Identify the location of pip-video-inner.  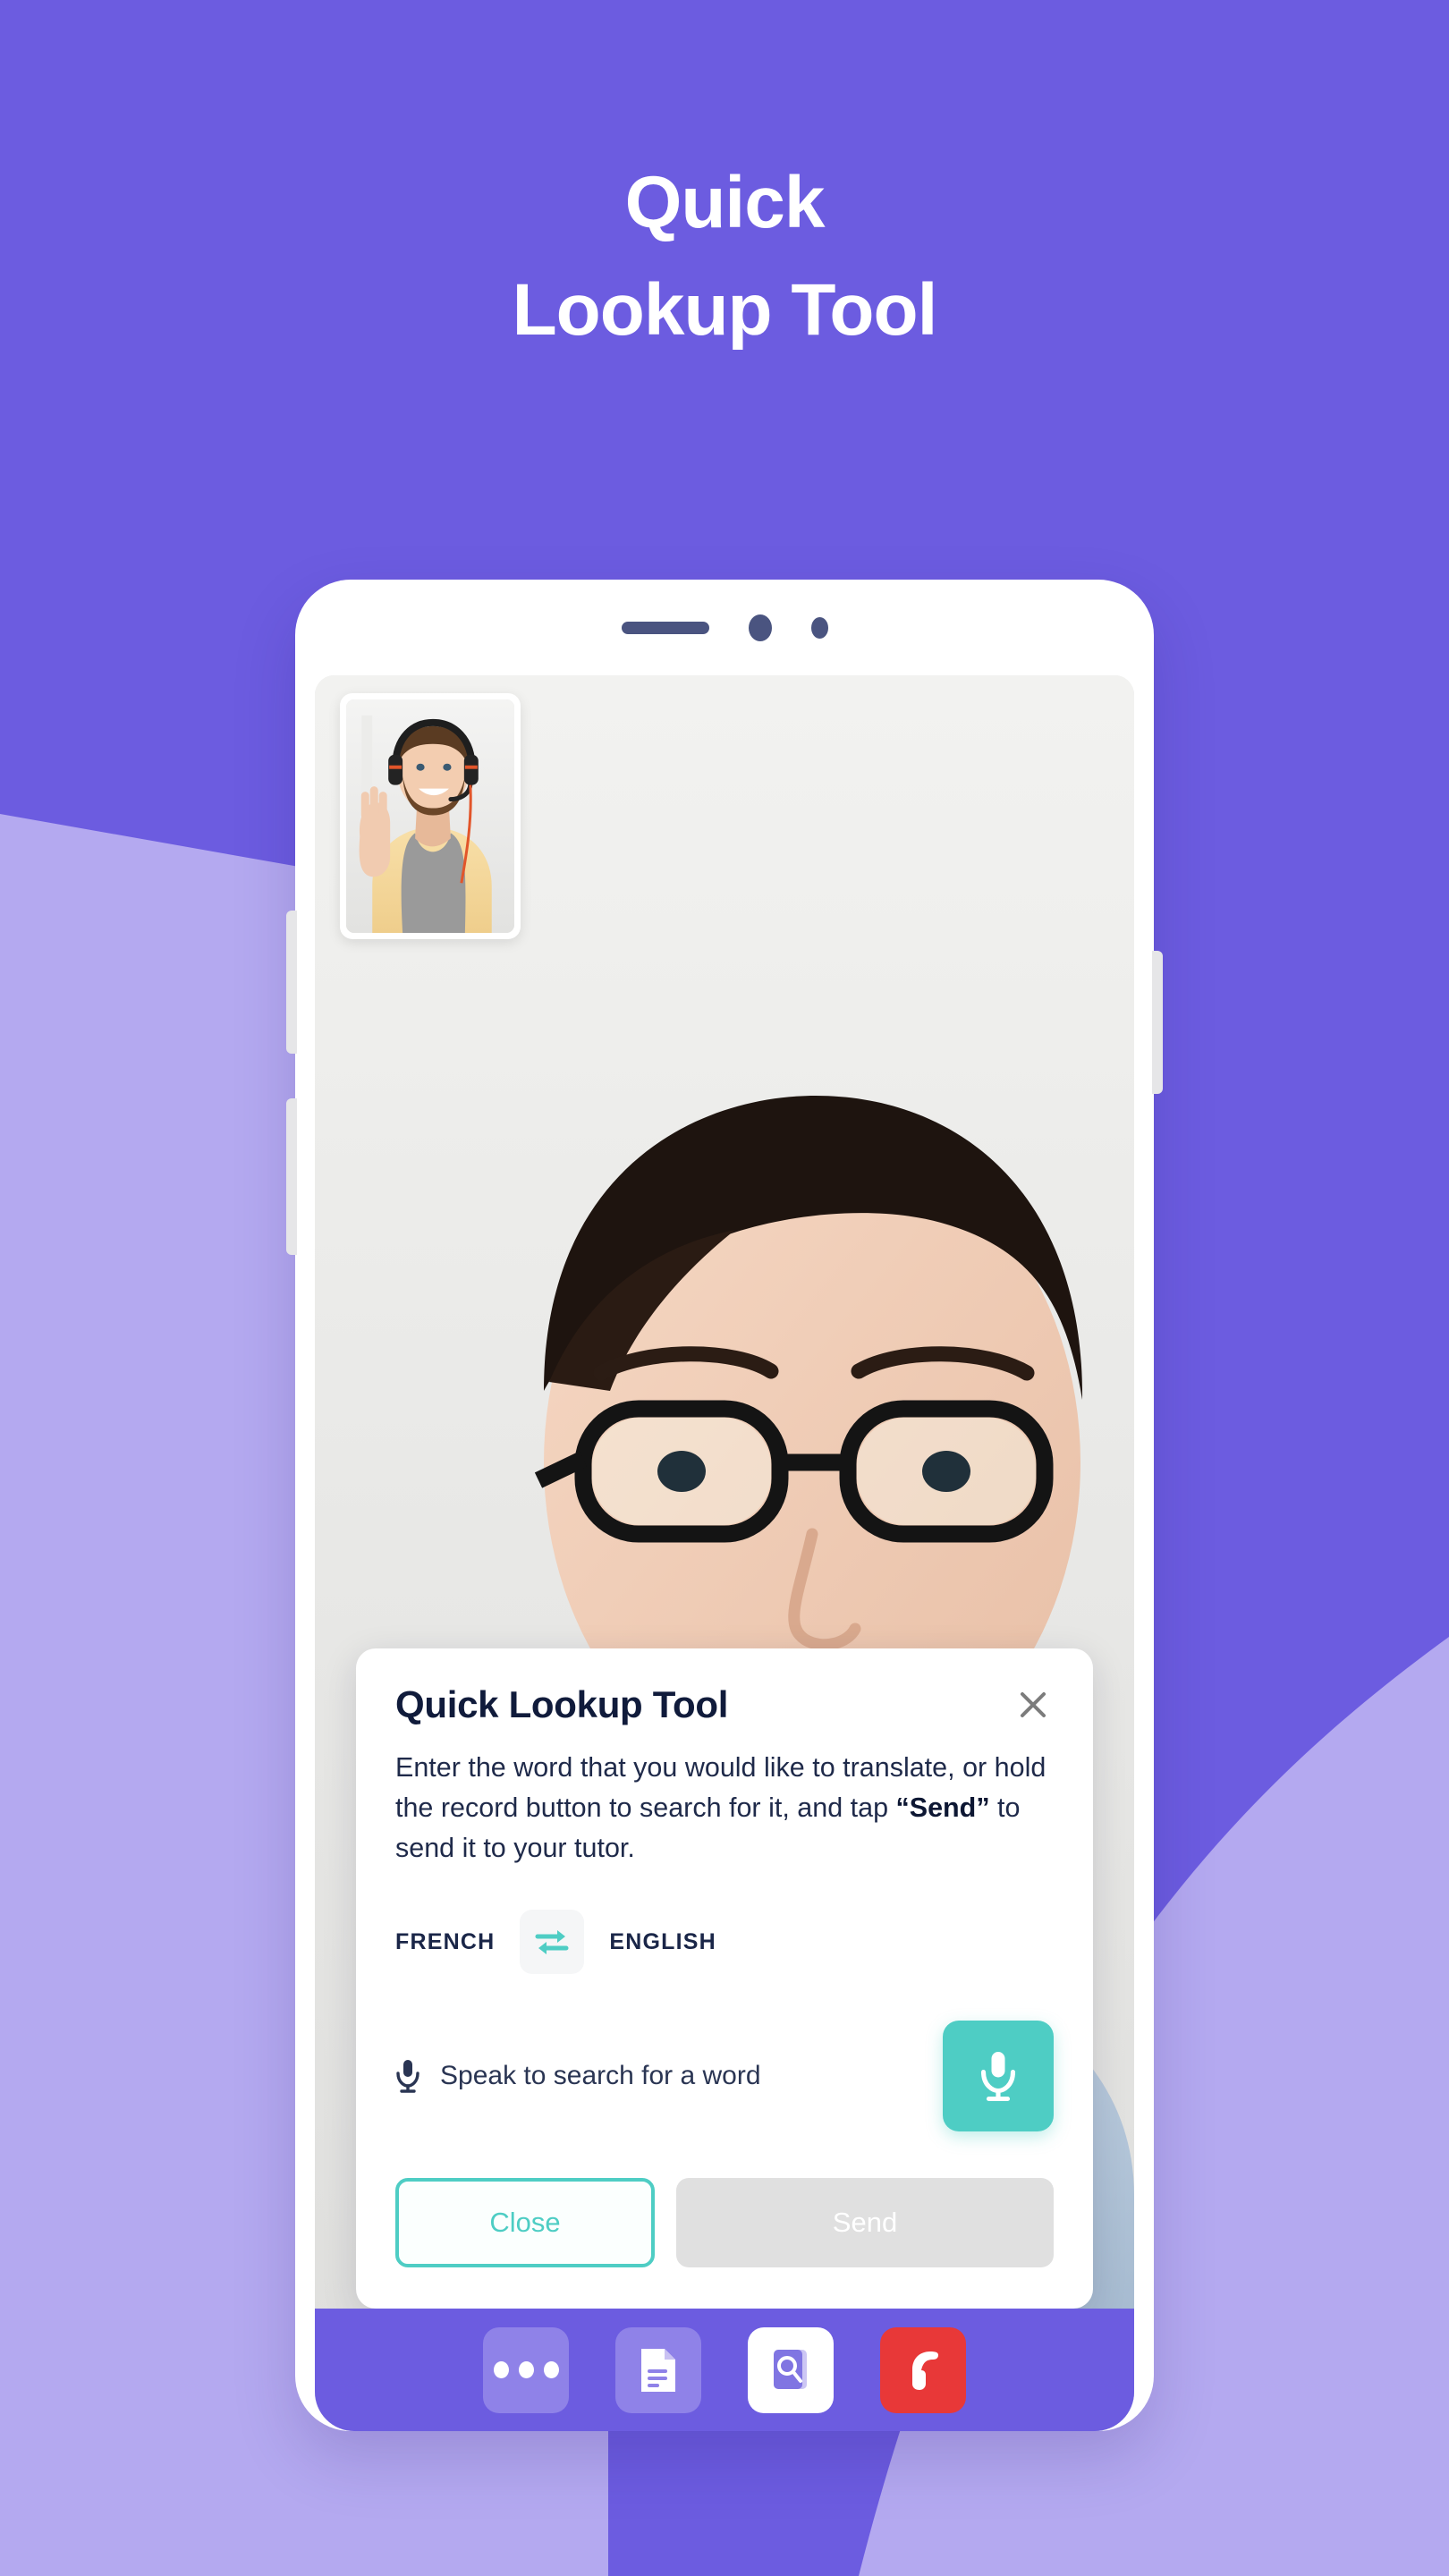
(430, 816).